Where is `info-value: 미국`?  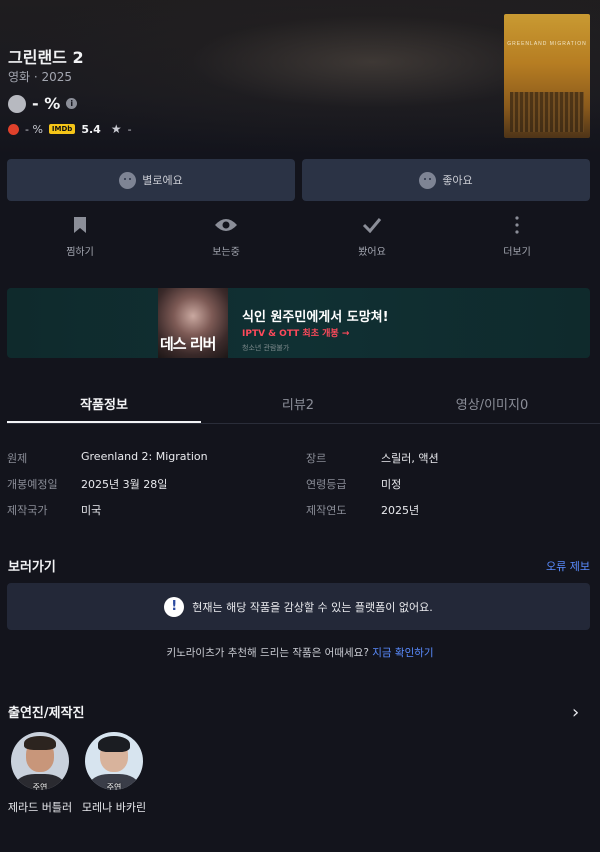
info-value: 미국 is located at coordinates (91, 510).